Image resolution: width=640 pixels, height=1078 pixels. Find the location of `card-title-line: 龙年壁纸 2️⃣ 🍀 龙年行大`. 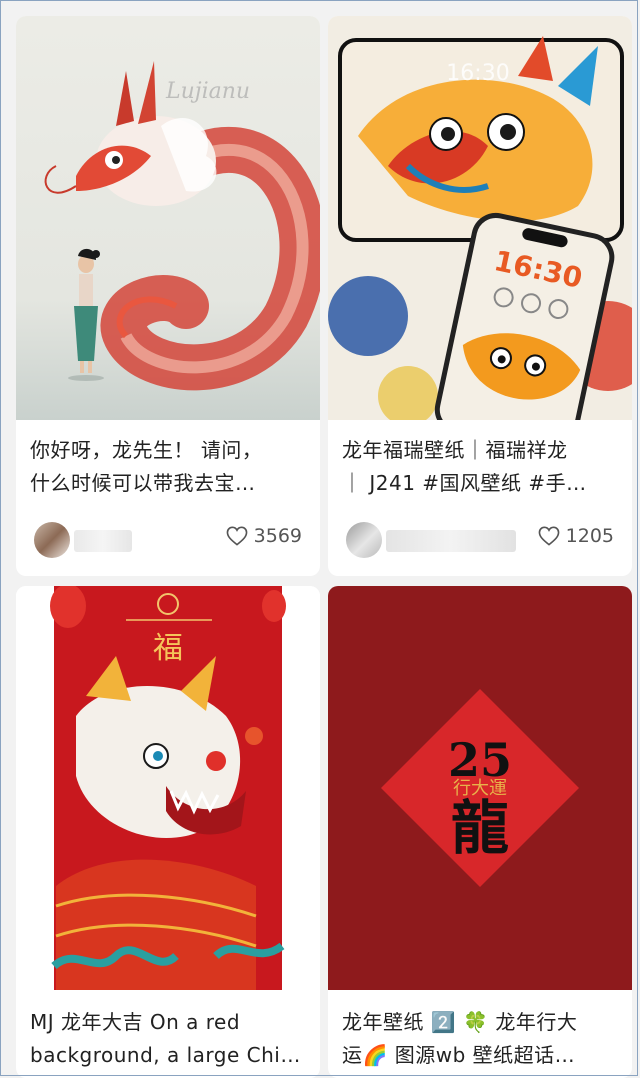

card-title-line: 龙年壁纸 2️⃣ 🍀 龙年行大 is located at coordinates (460, 1022).